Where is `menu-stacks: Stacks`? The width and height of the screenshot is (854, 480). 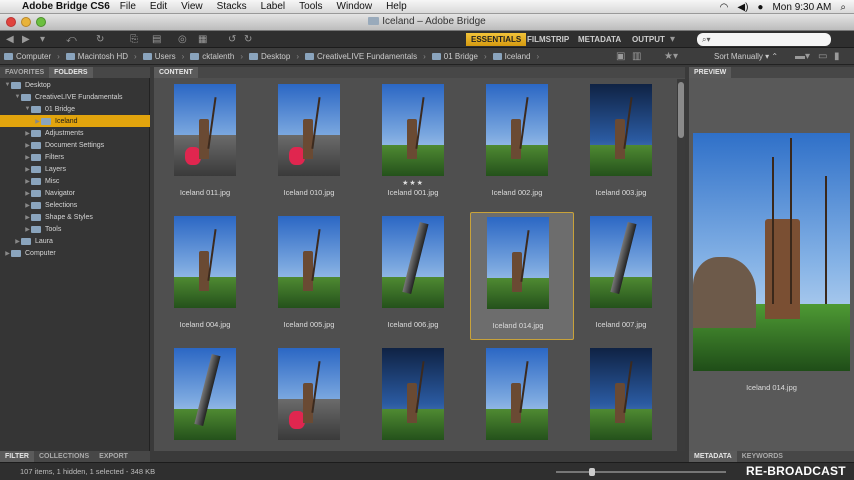 menu-stacks: Stacks is located at coordinates (232, 6).